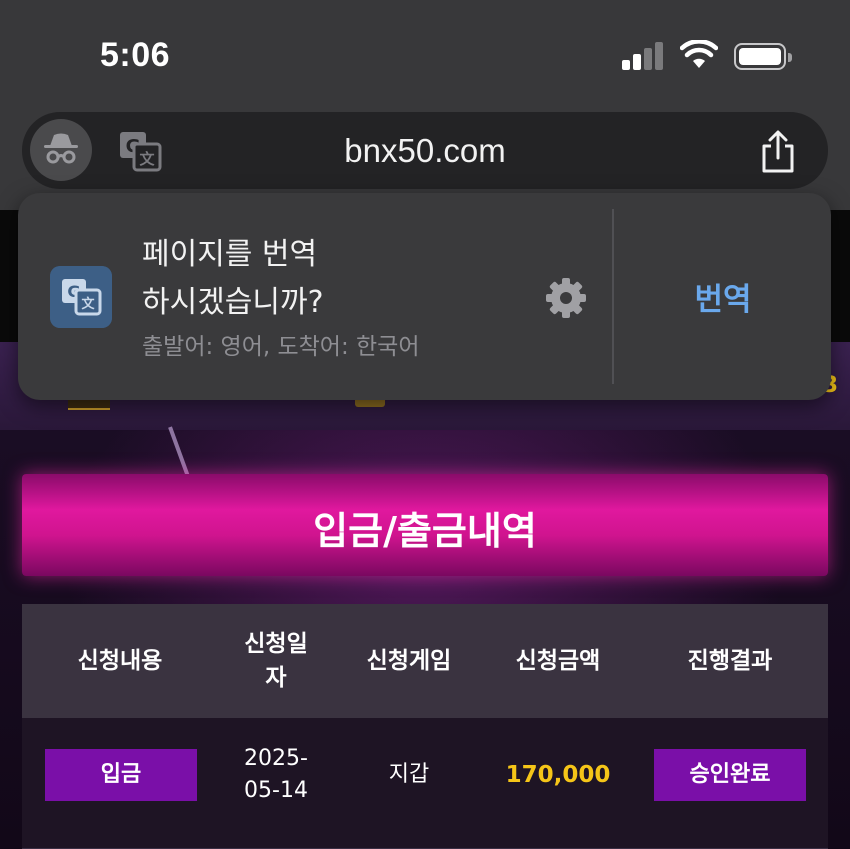 This screenshot has height=849, width=850. I want to click on wifi-icon, so click(699, 54).